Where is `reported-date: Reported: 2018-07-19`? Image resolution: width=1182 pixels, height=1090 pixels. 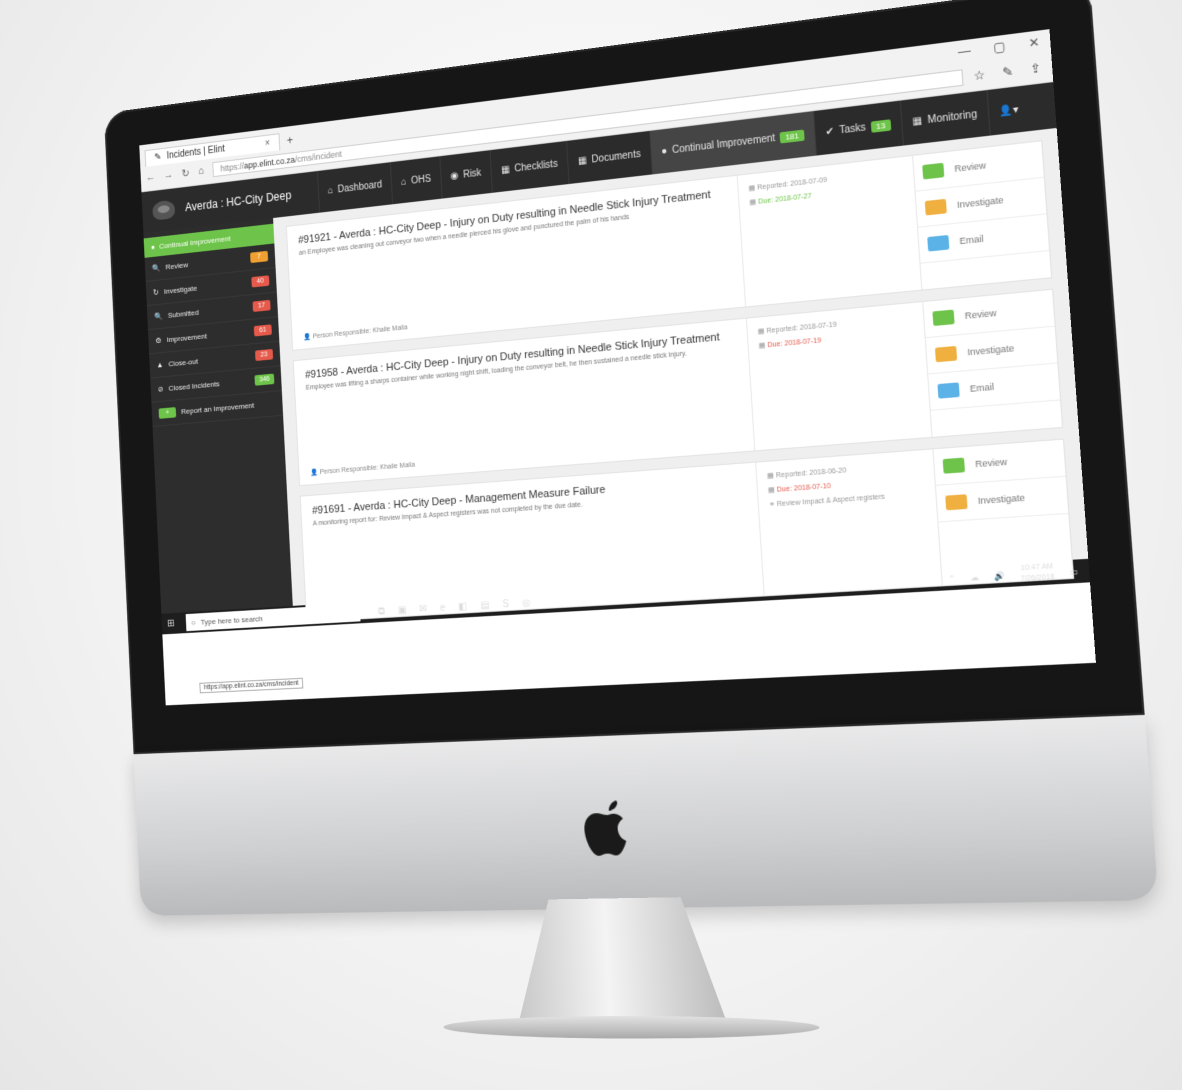 reported-date: Reported: 2018-07-19 is located at coordinates (801, 328).